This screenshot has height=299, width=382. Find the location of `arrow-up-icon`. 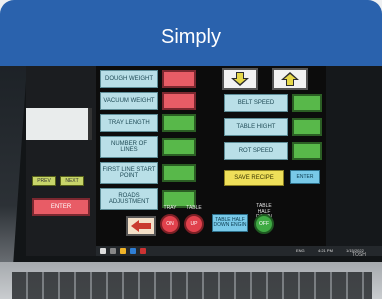

arrow-up-icon is located at coordinates (290, 79).